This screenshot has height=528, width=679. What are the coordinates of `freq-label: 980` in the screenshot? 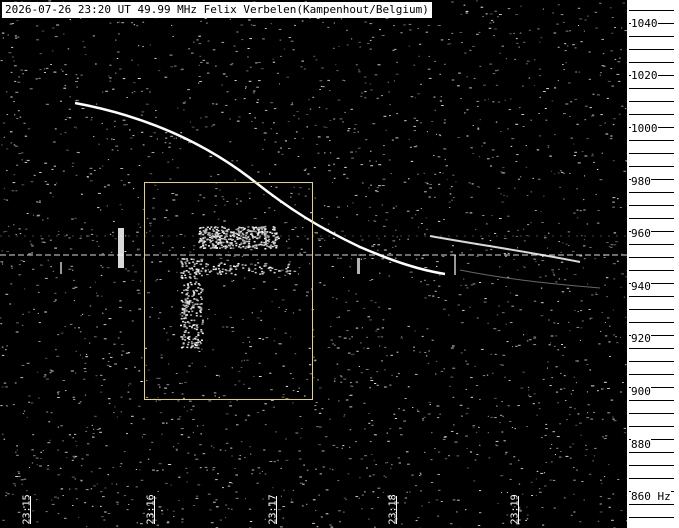 It's located at (641, 181).